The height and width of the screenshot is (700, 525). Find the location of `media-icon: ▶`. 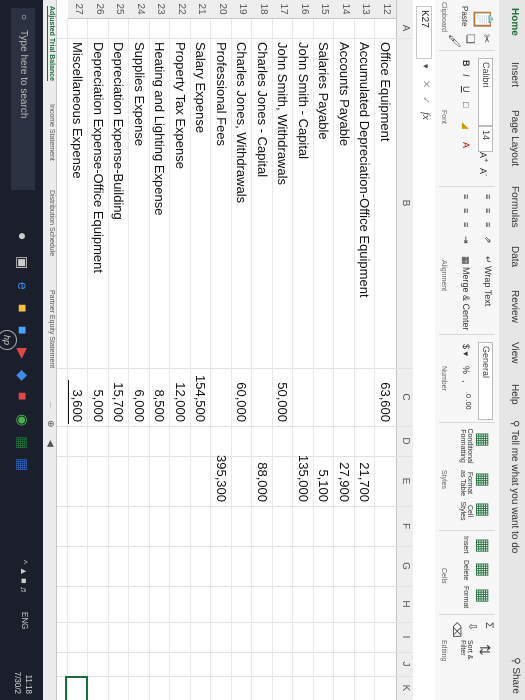

media-icon: ▶ is located at coordinates (22, 353).